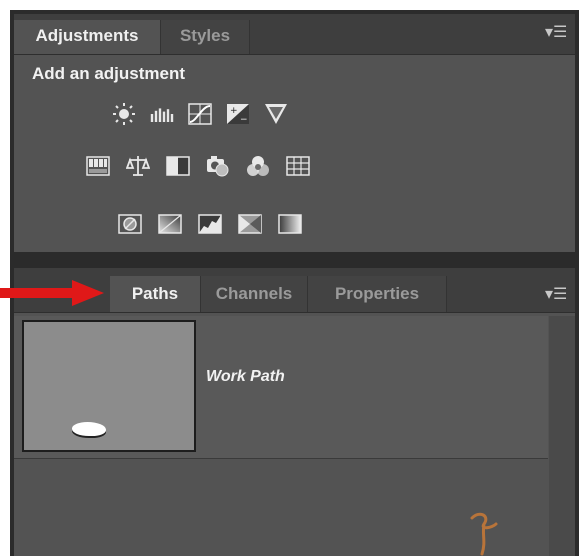  What do you see at coordinates (245, 377) in the screenshot?
I see `path-name-label: Work Path` at bounding box center [245, 377].